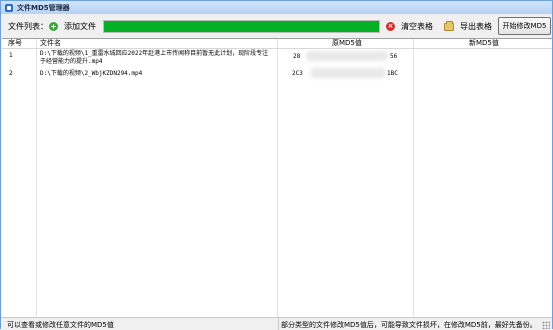  I want to click on add-file-label: 添加文件, so click(80, 26).